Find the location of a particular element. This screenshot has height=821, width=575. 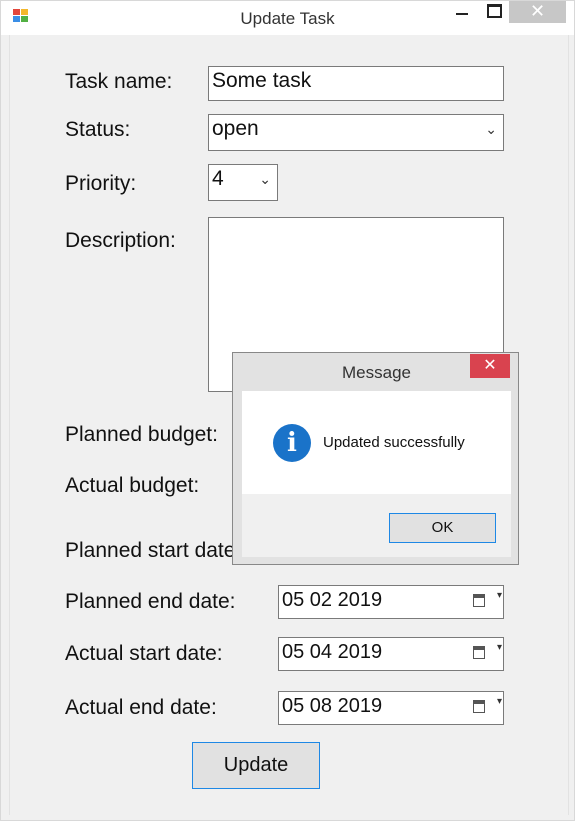

maximize-button is located at coordinates (493, 12).